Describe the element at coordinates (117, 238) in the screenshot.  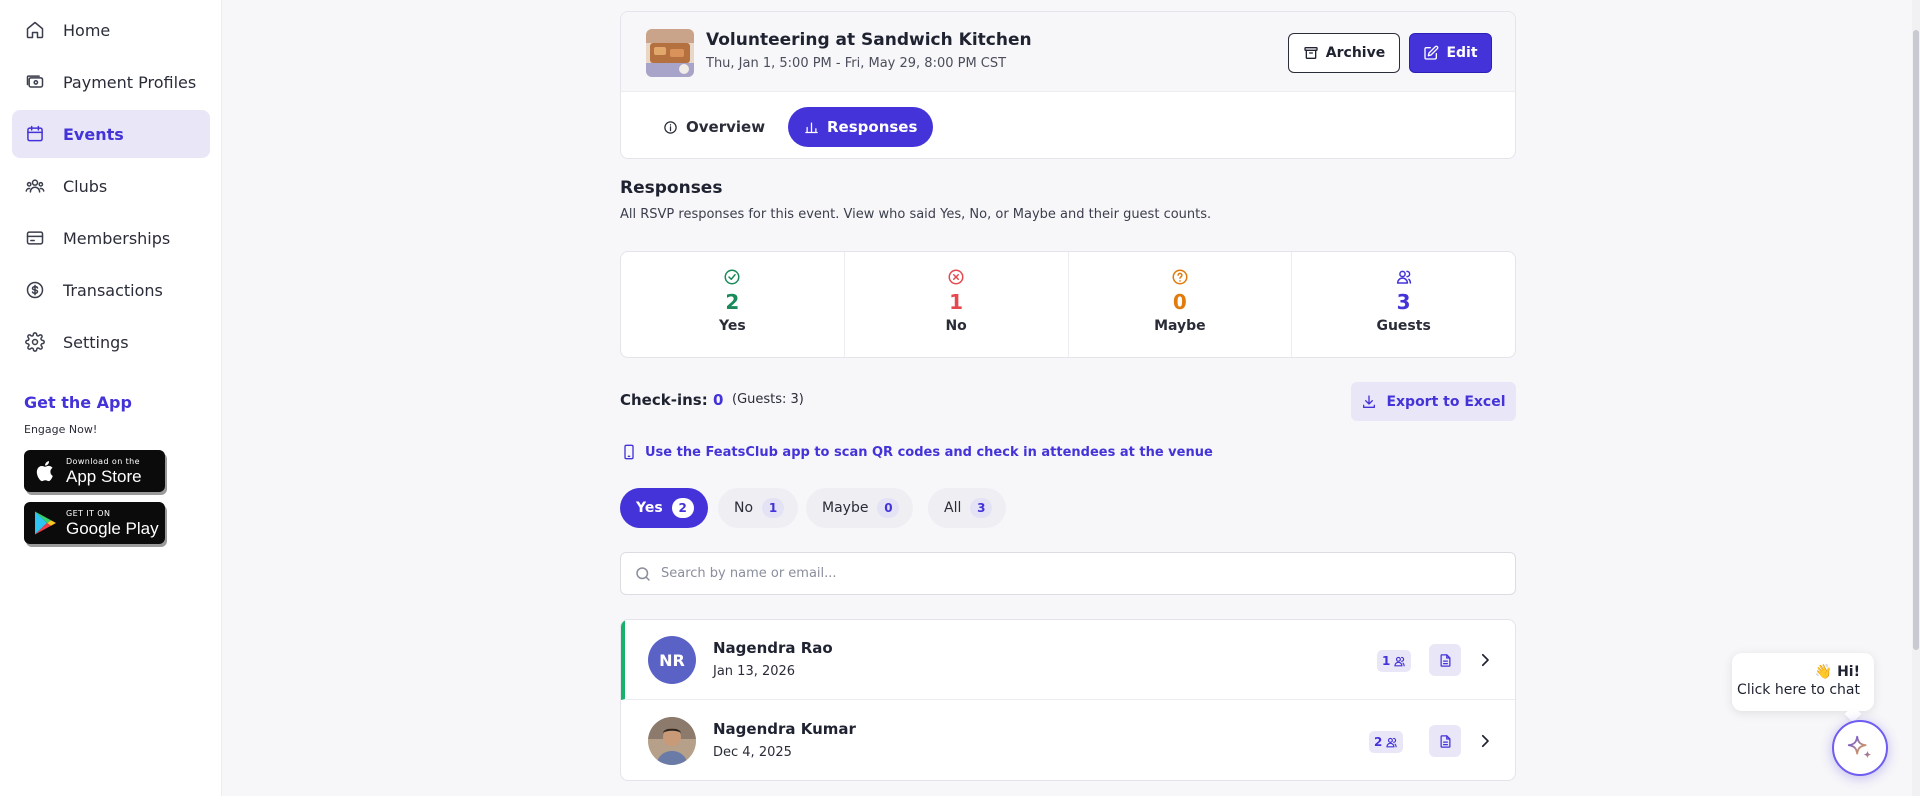
I see `sidebar-item-label: Memberships` at that location.